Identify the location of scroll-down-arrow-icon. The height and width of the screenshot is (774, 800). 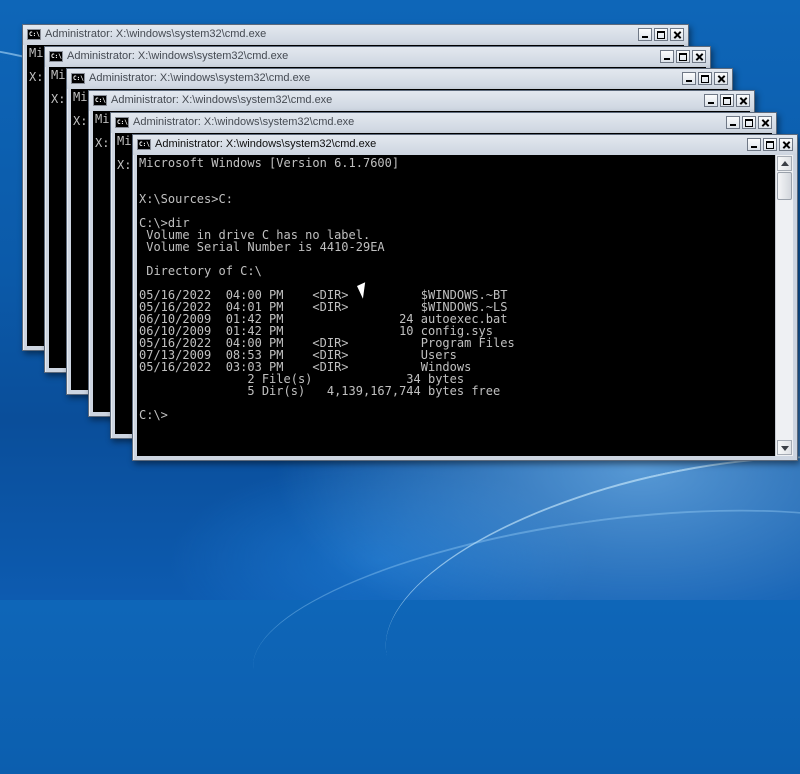
(784, 447).